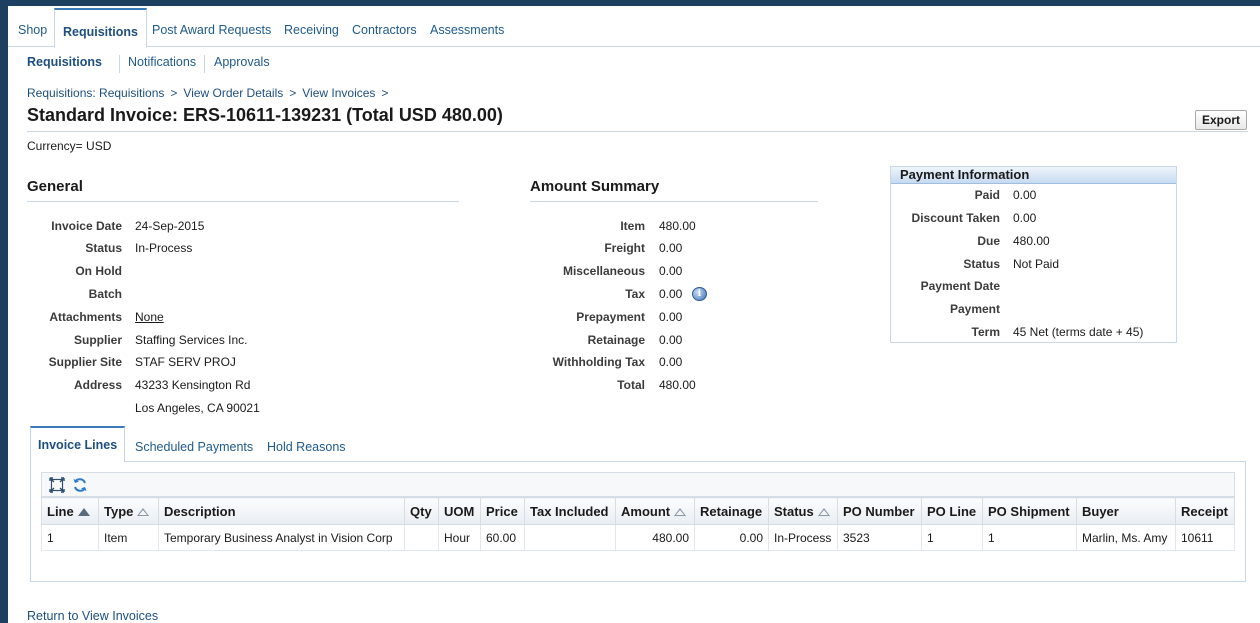  What do you see at coordinates (95, 93) in the screenshot?
I see `breadcrumb-requisitions: Requisitions` at bounding box center [95, 93].